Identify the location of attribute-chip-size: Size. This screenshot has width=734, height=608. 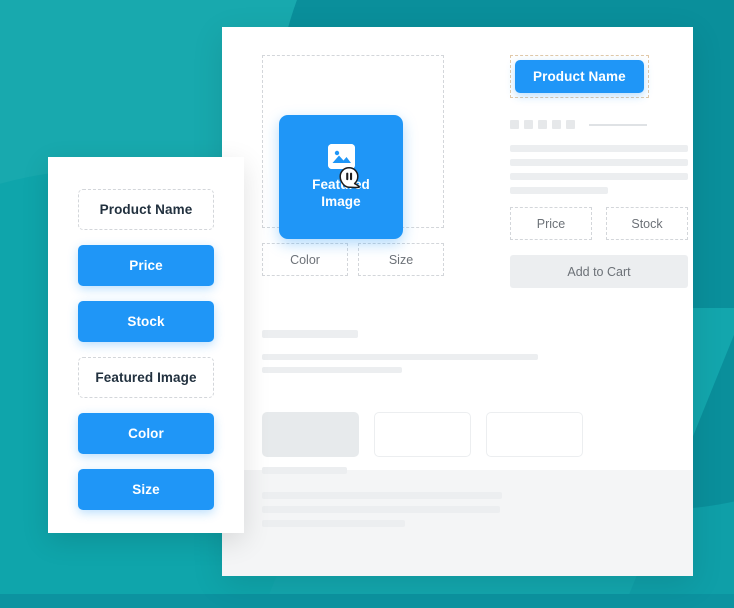
(401, 259).